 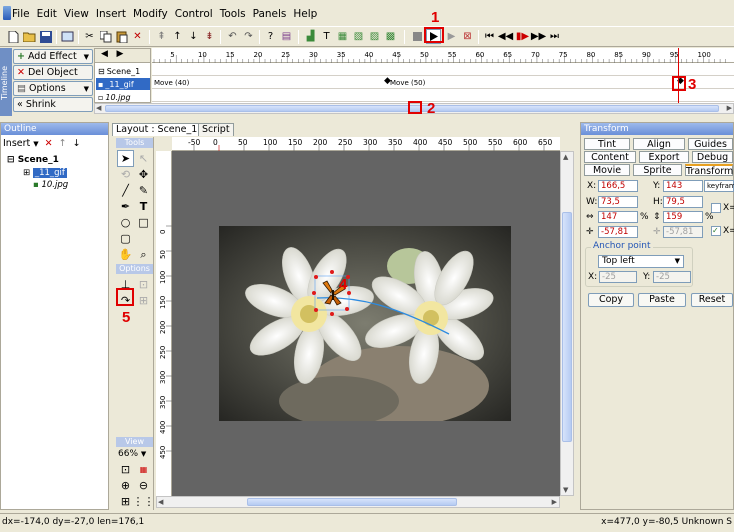 I want to click on frame-row-jpg, so click(x=443, y=95).